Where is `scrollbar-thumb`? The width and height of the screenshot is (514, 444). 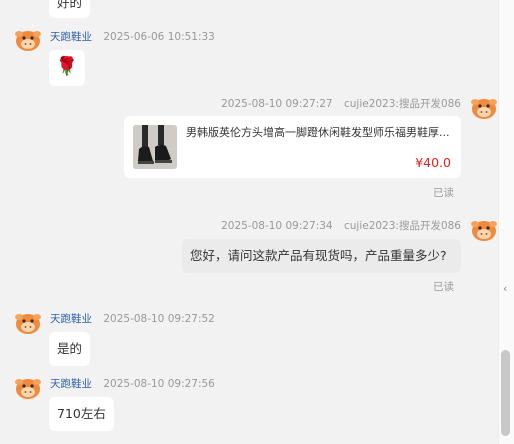 scrollbar-thumb is located at coordinates (505, 393).